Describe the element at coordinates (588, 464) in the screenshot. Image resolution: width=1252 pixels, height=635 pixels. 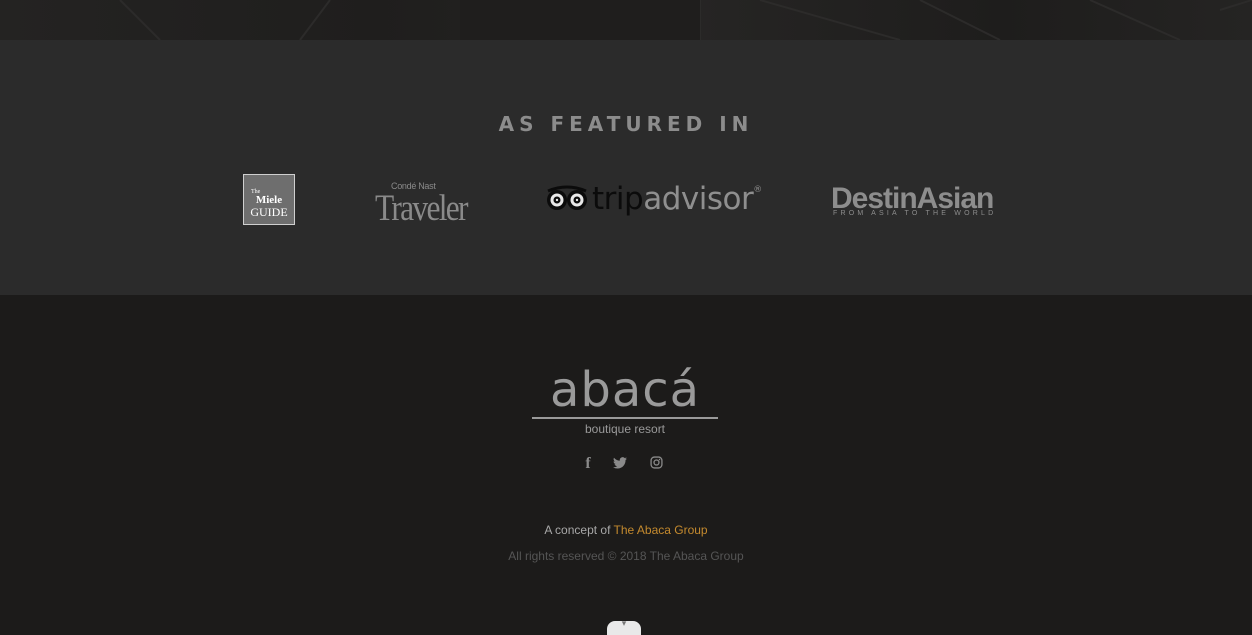
I see `facebook-icon: f` at that location.